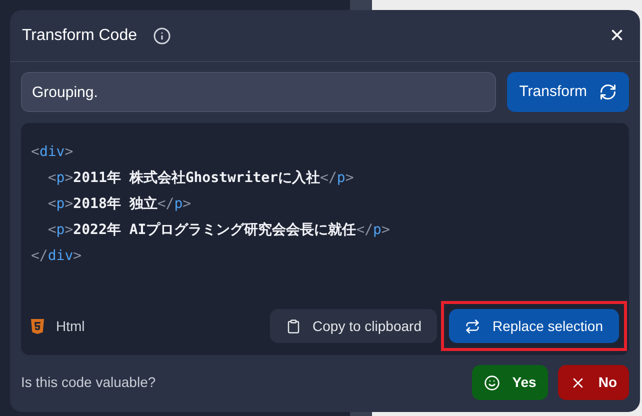 The height and width of the screenshot is (416, 642). I want to click on transform-button: Transform, so click(568, 92).